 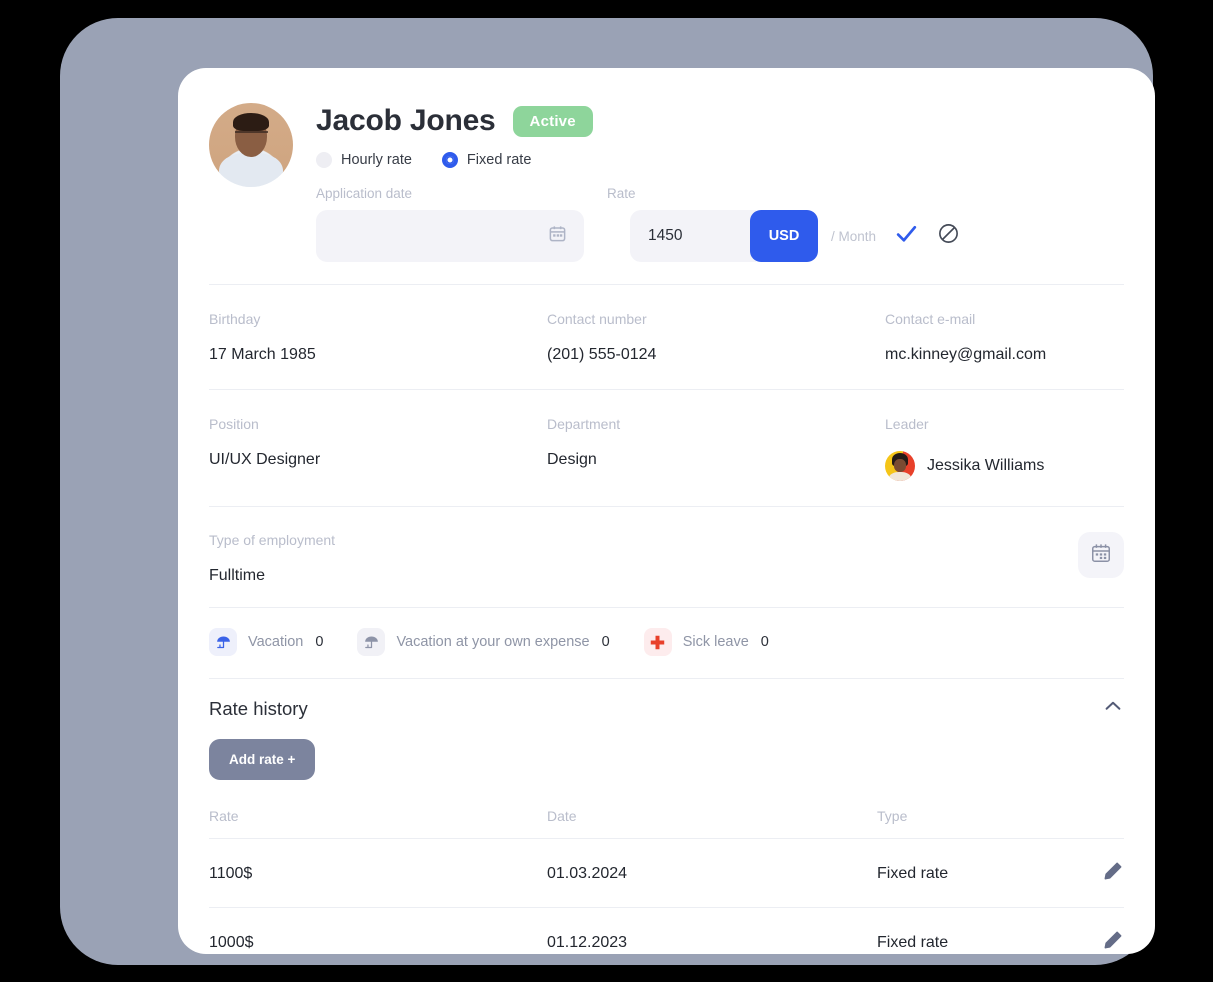 I want to click on application-date-field: Application date, so click(x=450, y=224).